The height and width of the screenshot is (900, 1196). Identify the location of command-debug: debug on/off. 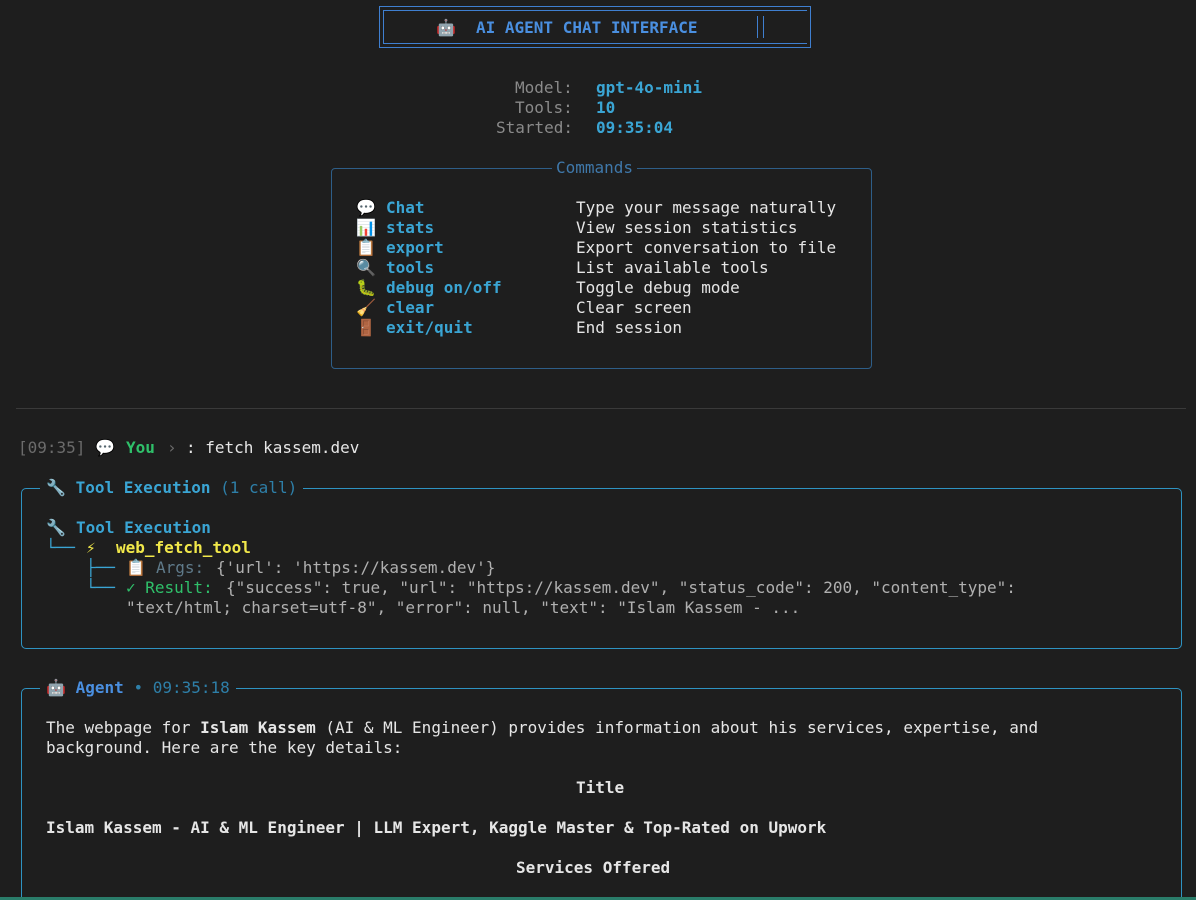
(444, 287).